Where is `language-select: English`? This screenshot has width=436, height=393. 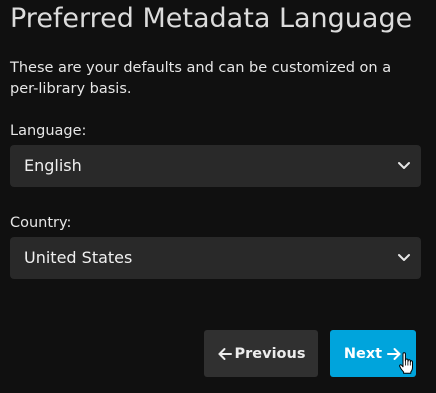 language-select: English is located at coordinates (215, 166).